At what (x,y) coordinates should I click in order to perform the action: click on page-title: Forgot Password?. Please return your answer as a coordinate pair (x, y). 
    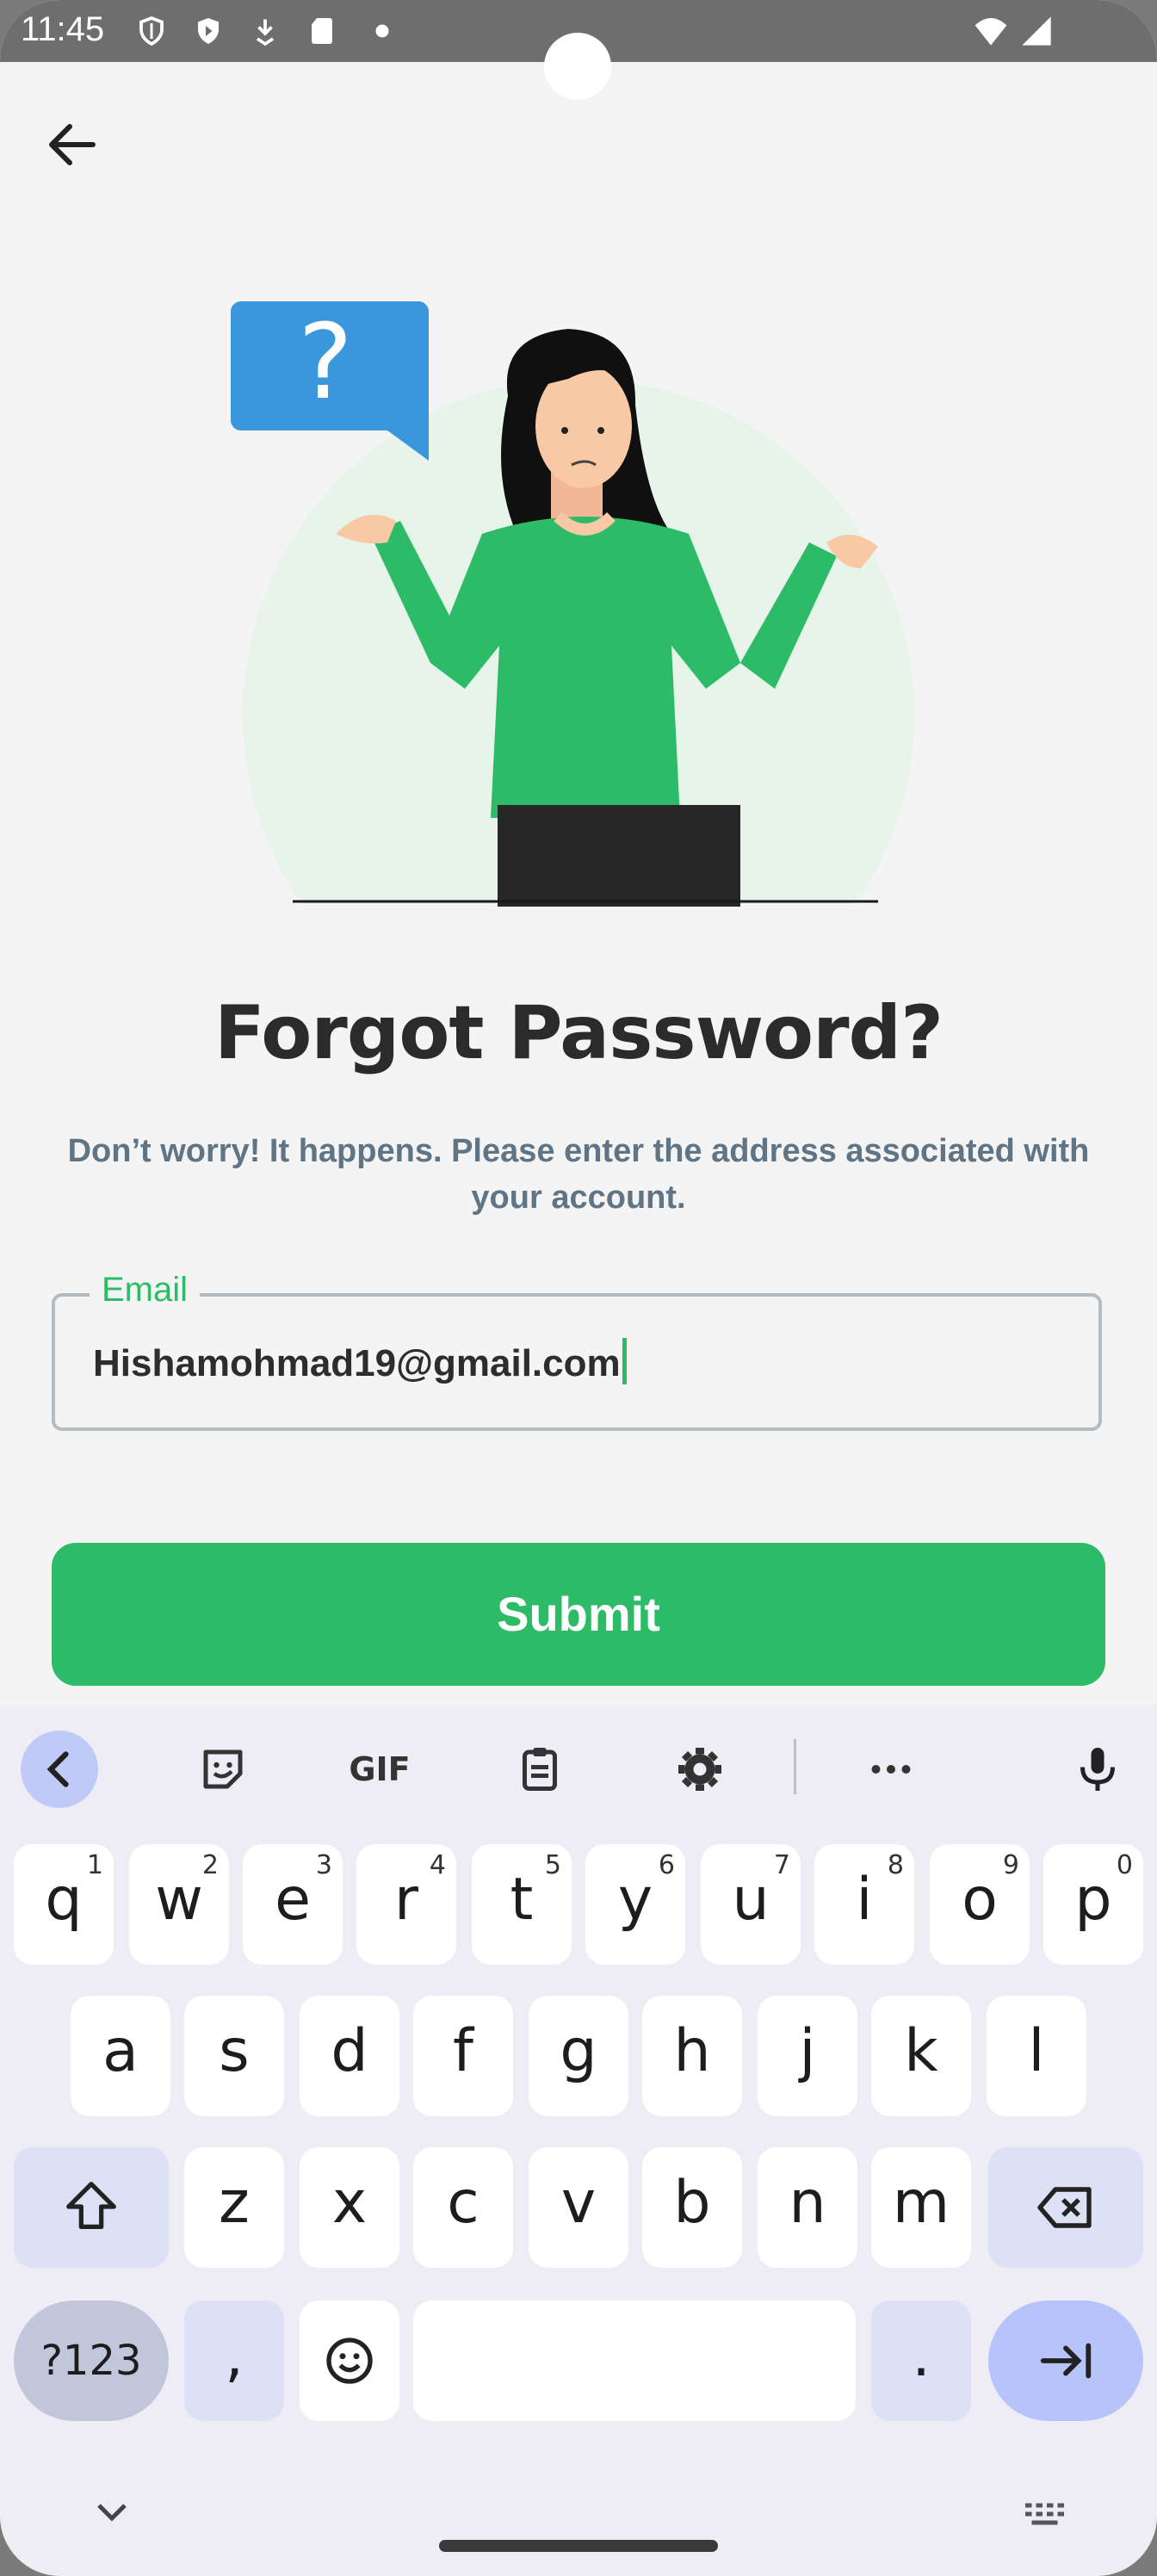
    Looking at the image, I should click on (579, 1033).